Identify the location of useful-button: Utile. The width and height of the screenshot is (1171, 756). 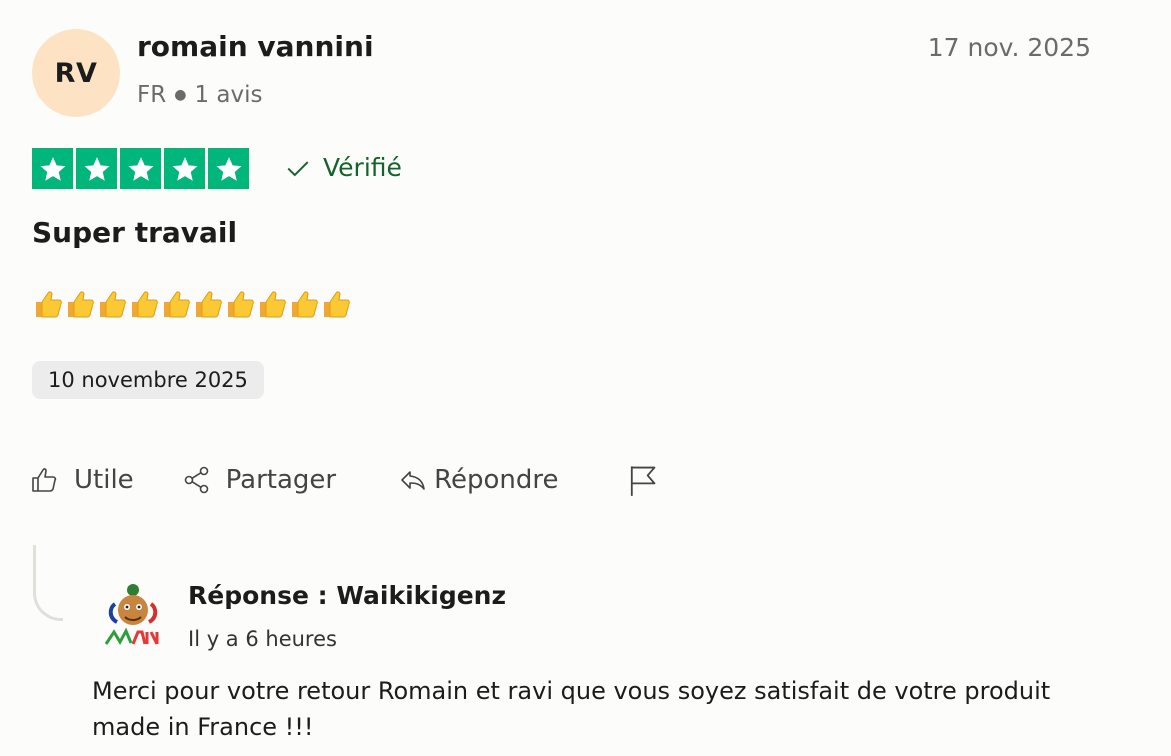
(82, 480).